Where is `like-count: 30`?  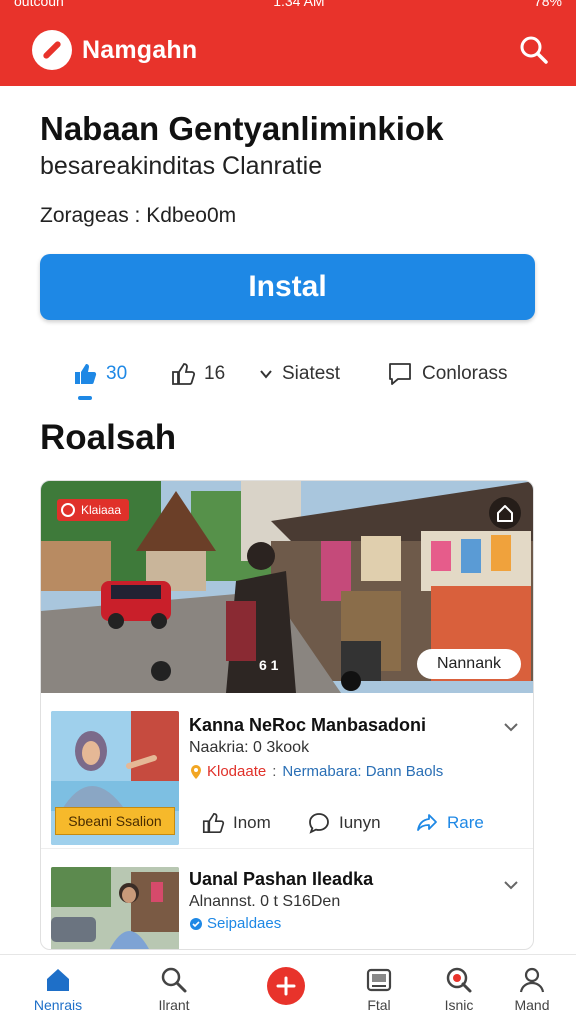
like-count: 30 is located at coordinates (117, 373).